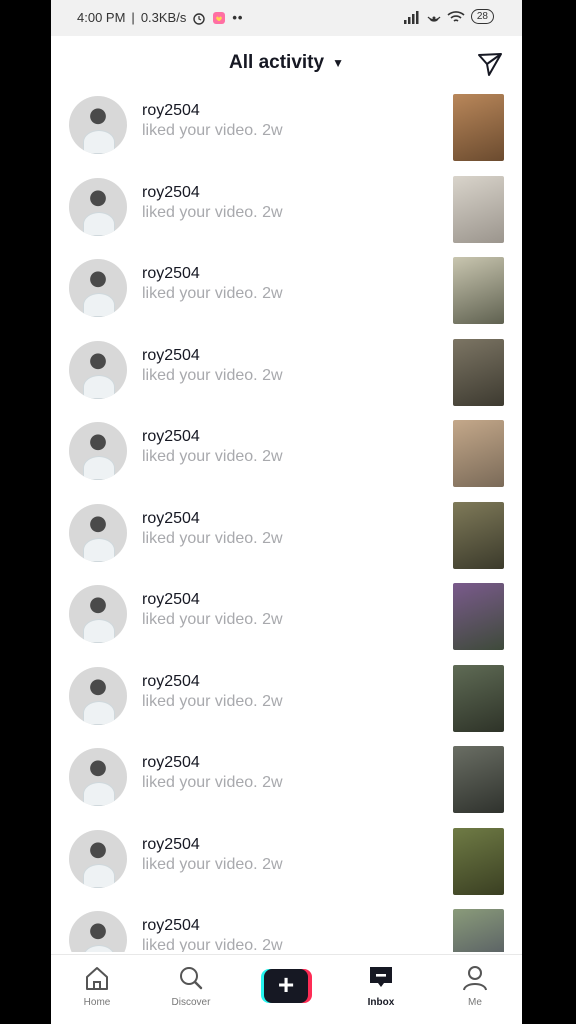 Image resolution: width=576 pixels, height=1024 pixels. Describe the element at coordinates (490, 64) in the screenshot. I see `direct-message-icon` at that location.